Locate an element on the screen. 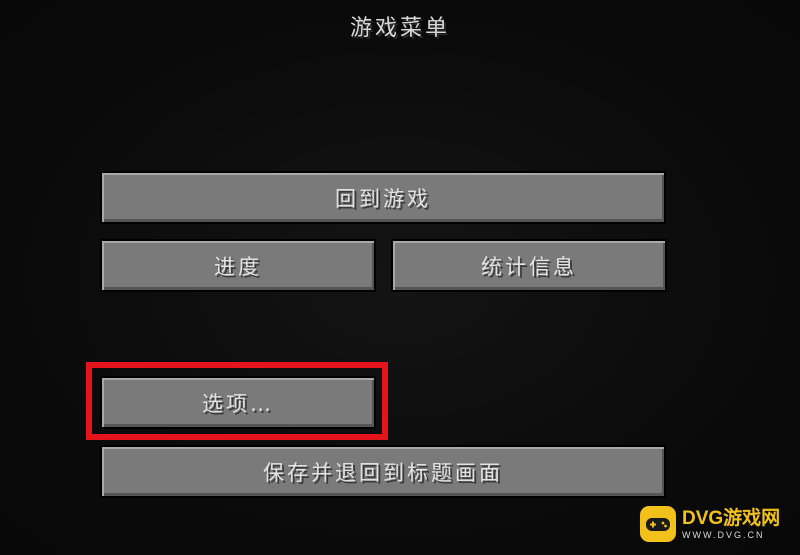  statistics-button: 统计信息 is located at coordinates (529, 265).